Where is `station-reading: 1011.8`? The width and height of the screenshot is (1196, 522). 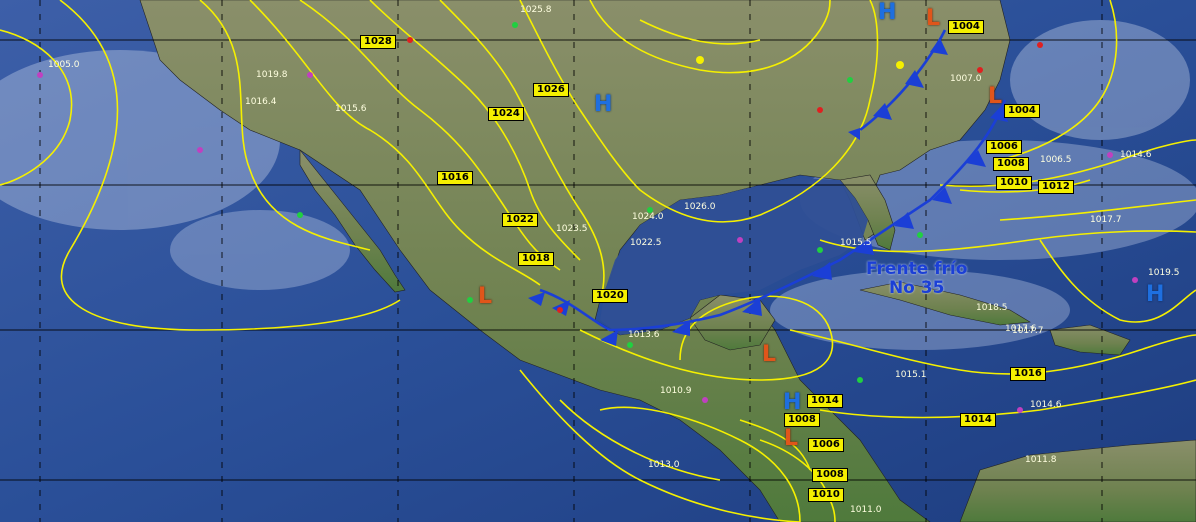
station-reading: 1011.8 is located at coordinates (1041, 460).